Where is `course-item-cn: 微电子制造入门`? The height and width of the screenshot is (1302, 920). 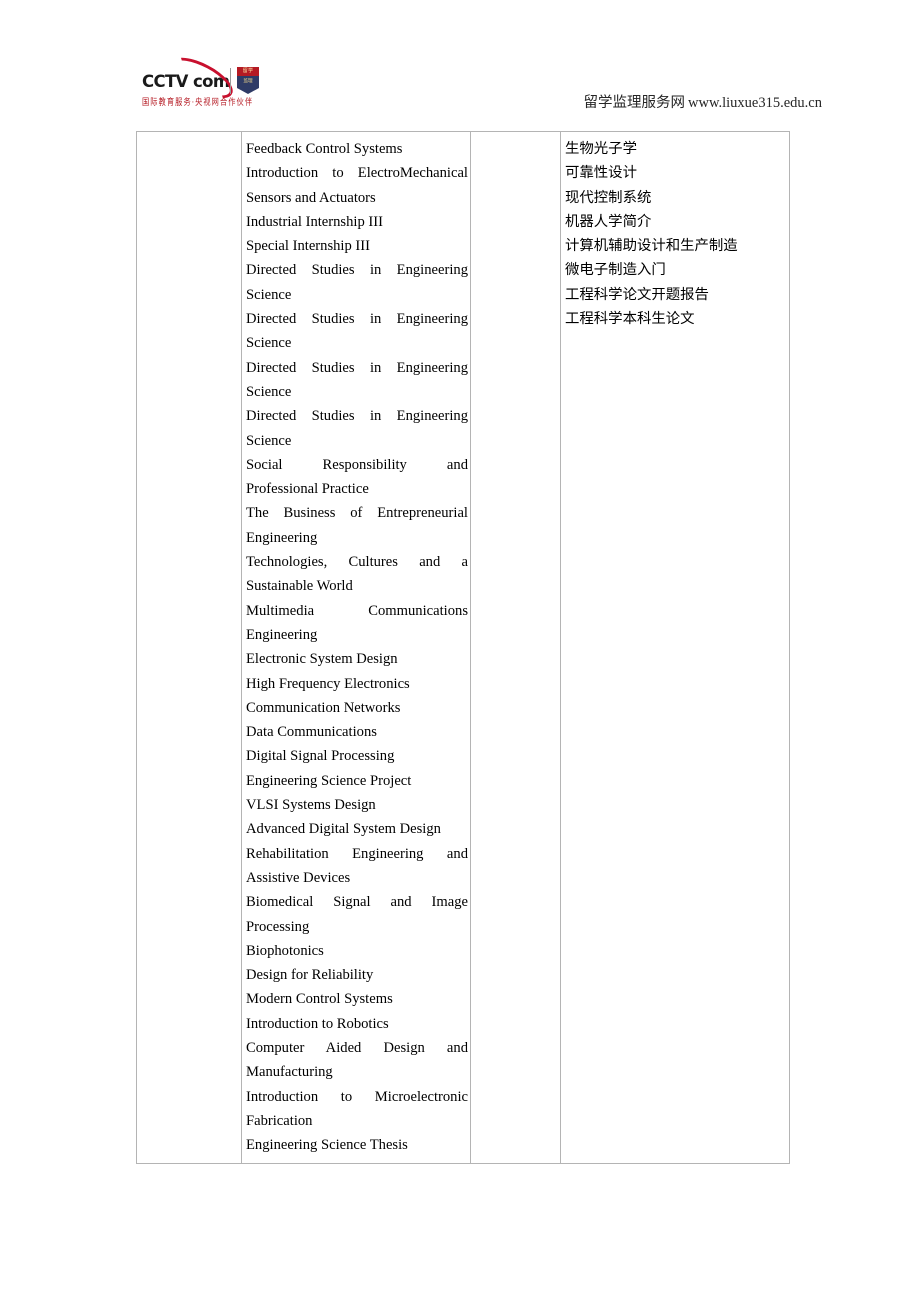
course-item-cn: 微电子制造入门 is located at coordinates (615, 270).